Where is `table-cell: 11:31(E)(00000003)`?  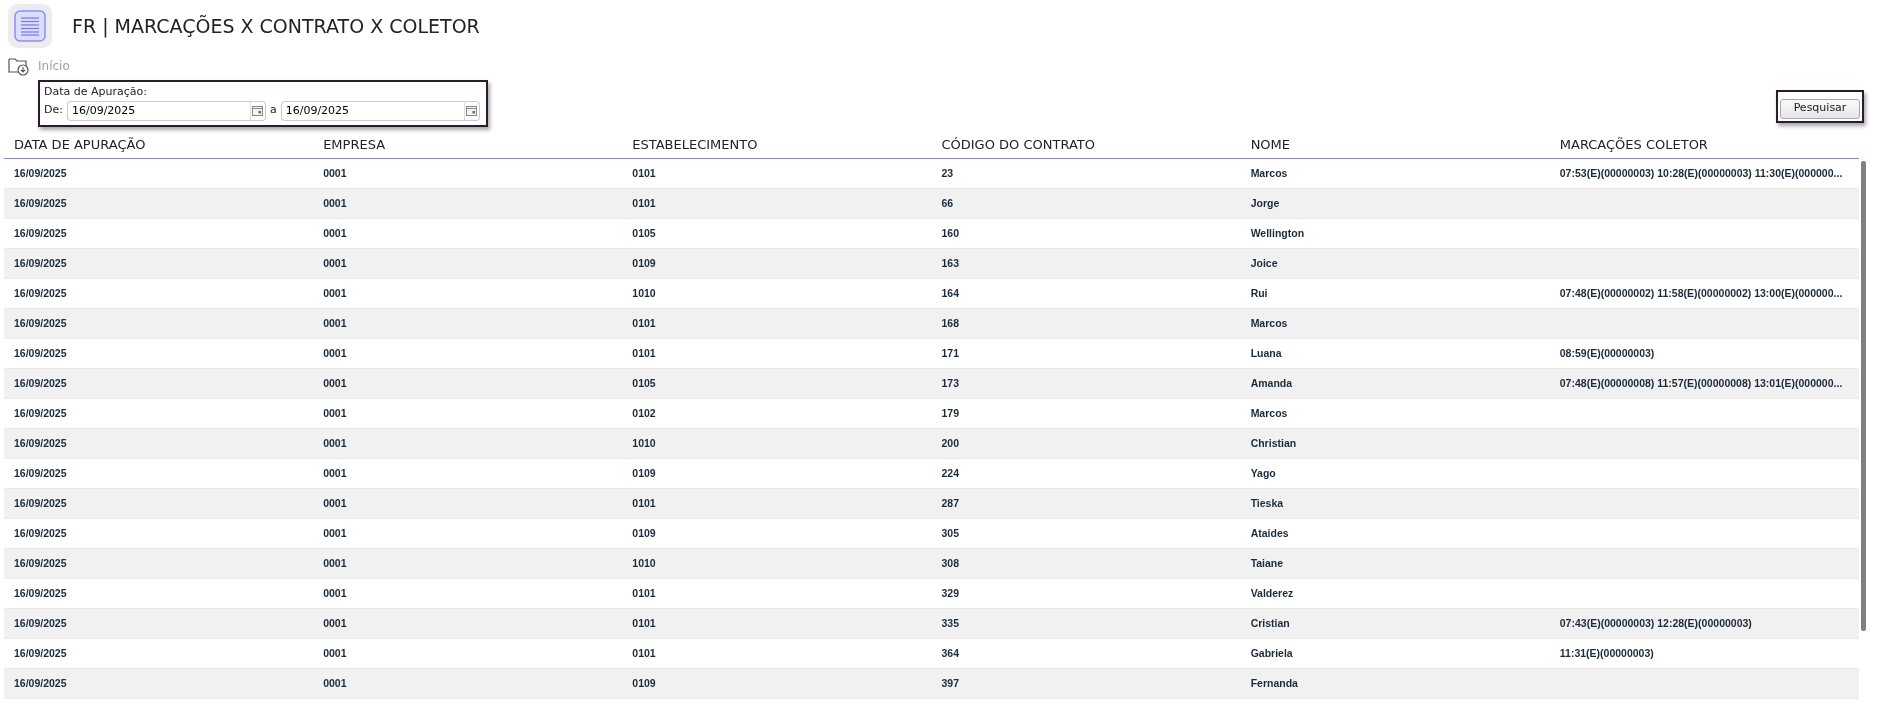
table-cell: 11:31(E)(00000003) is located at coordinates (1704, 653).